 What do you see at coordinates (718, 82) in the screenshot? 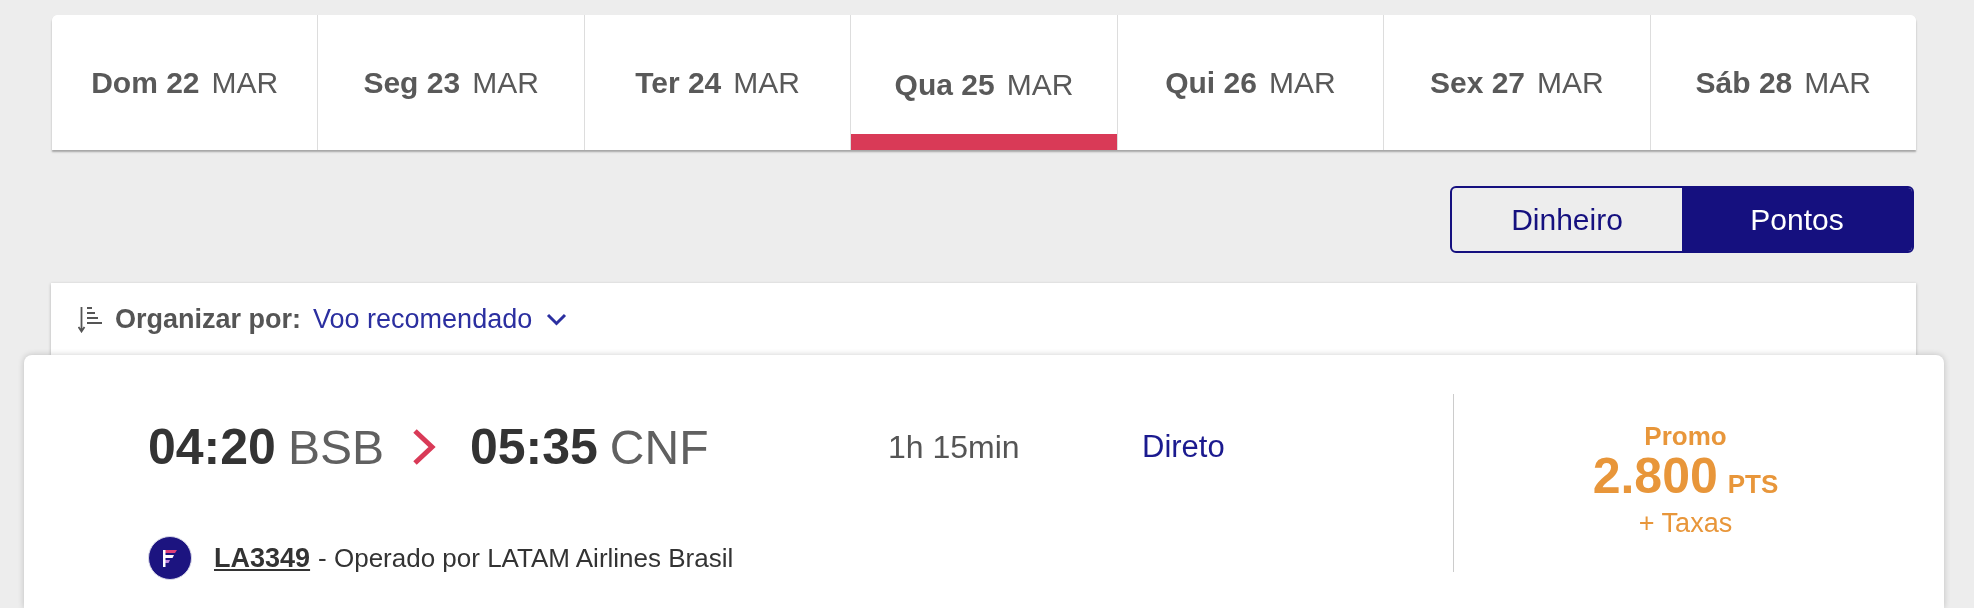
I see `date-tab: Ter 24 MAR` at bounding box center [718, 82].